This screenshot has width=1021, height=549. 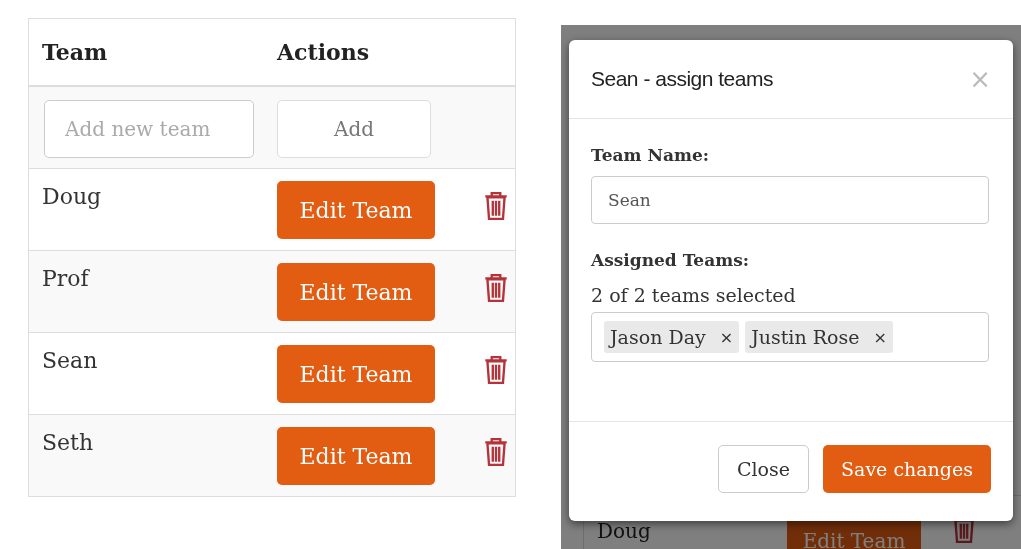 What do you see at coordinates (70, 360) in the screenshot?
I see `team-name: Sean` at bounding box center [70, 360].